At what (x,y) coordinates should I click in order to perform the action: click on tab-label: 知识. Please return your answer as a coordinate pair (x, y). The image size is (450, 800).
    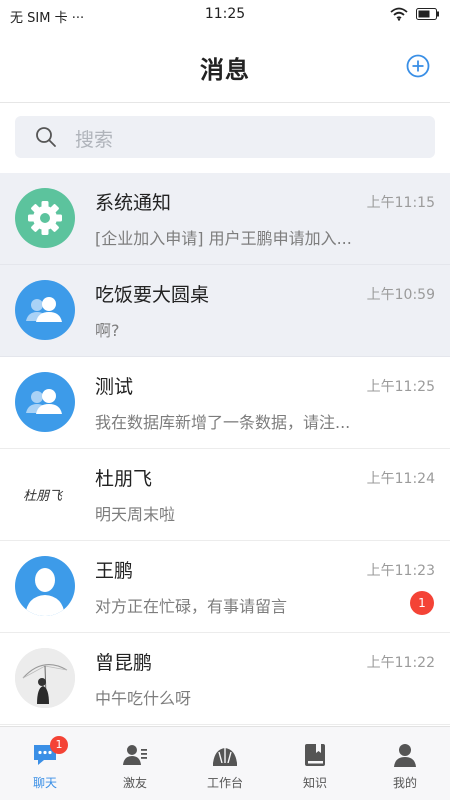
    Looking at the image, I should click on (314, 783).